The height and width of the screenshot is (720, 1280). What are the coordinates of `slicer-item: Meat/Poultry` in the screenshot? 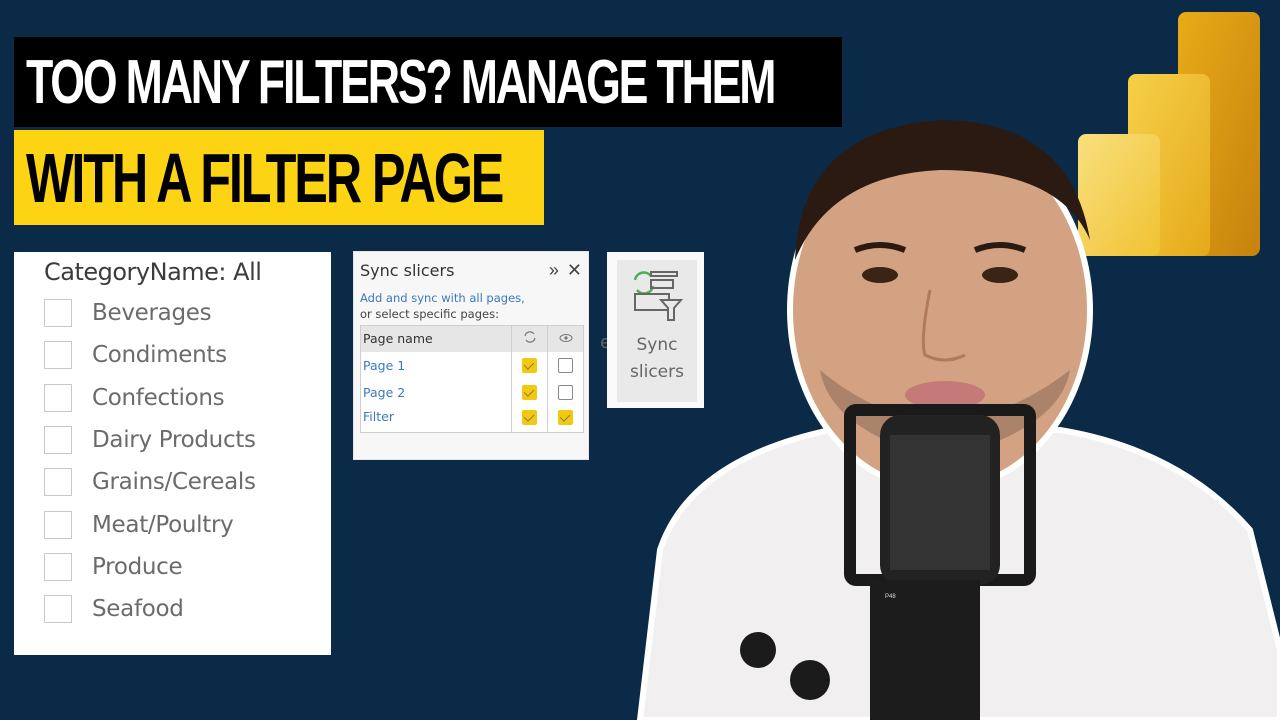 It's located at (187, 524).